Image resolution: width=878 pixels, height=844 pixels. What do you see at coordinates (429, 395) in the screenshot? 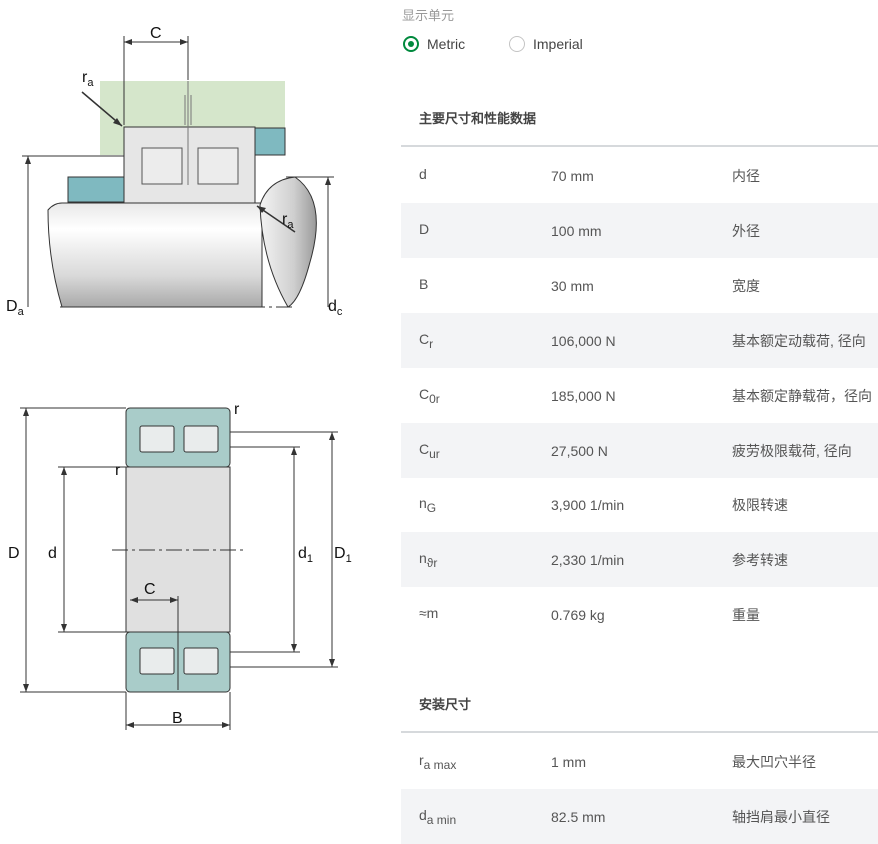
I see `parameter-symbol: C0r` at bounding box center [429, 395].